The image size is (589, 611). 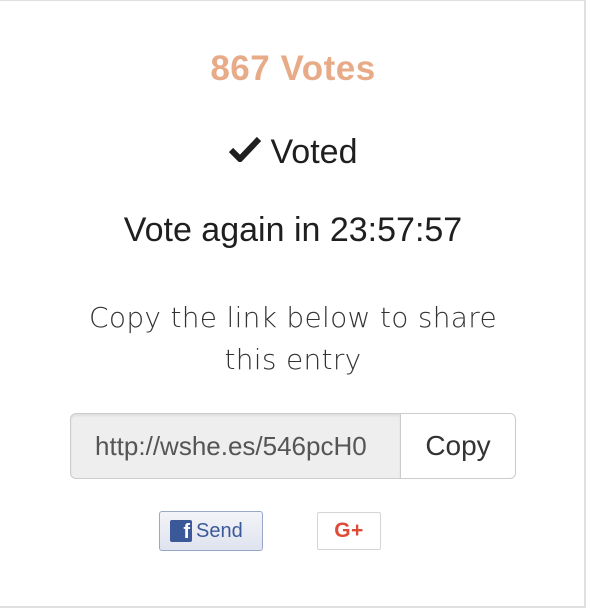 I want to click on vote-again-countdown: Vote again in 23:57:57, so click(x=293, y=230).